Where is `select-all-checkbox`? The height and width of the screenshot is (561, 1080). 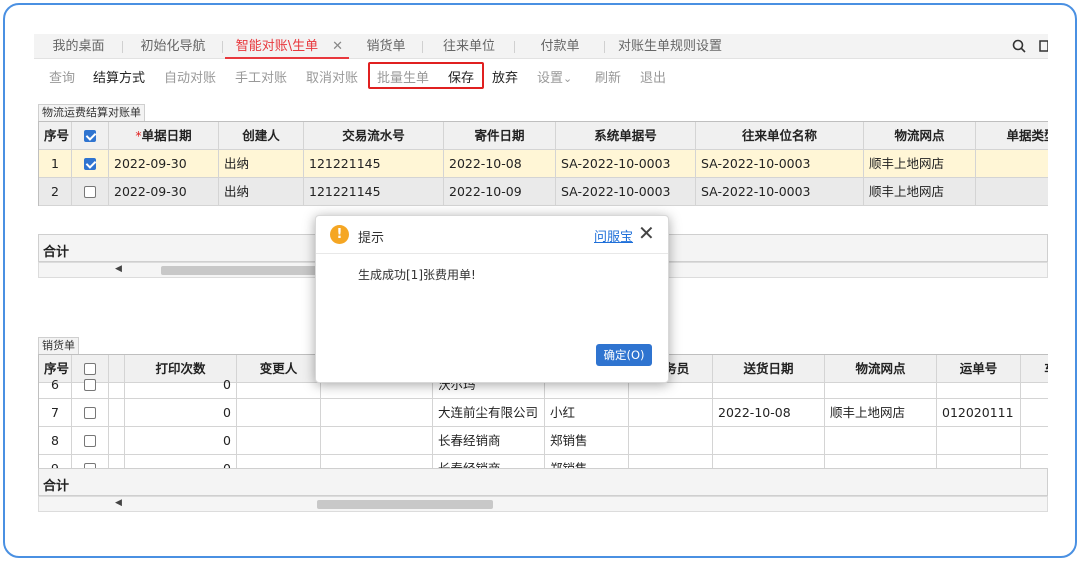 select-all-checkbox is located at coordinates (90, 135).